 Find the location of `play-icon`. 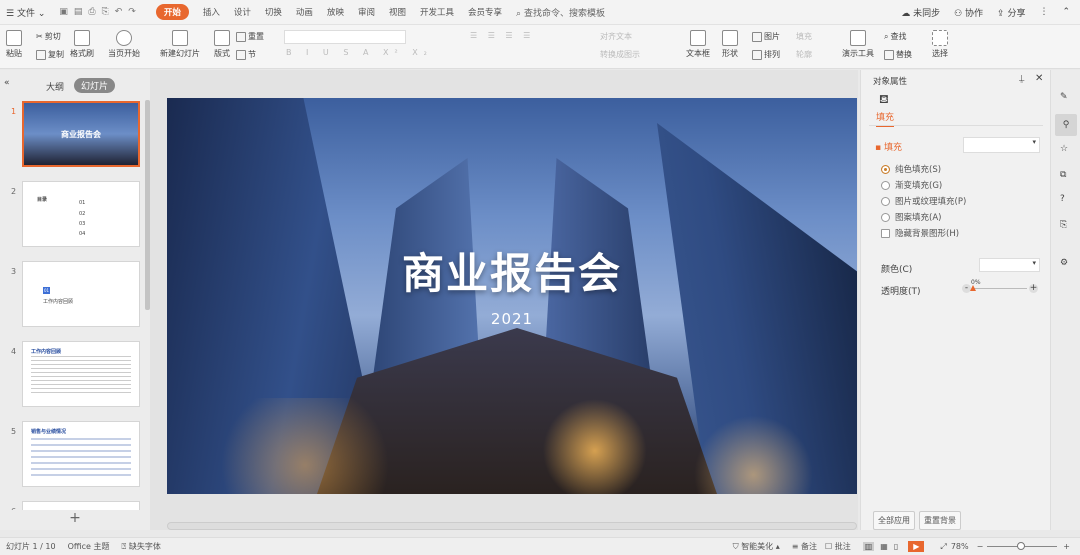

play-icon is located at coordinates (124, 38).